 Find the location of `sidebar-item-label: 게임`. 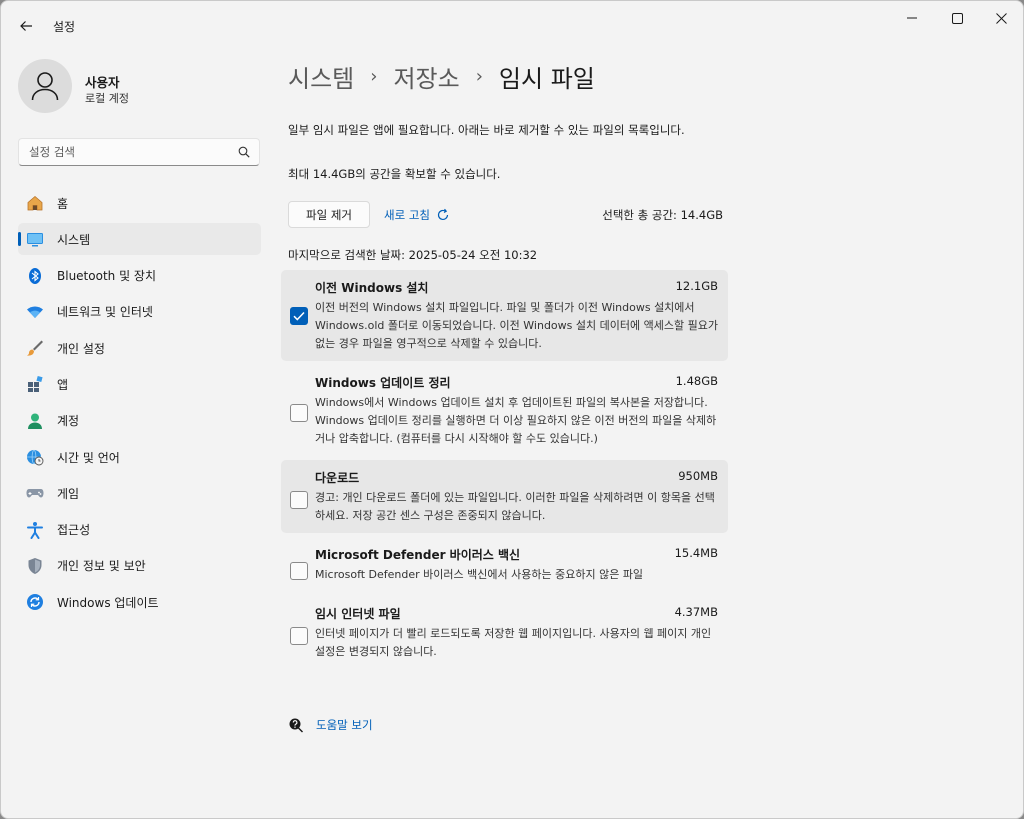

sidebar-item-label: 게임 is located at coordinates (68, 493).